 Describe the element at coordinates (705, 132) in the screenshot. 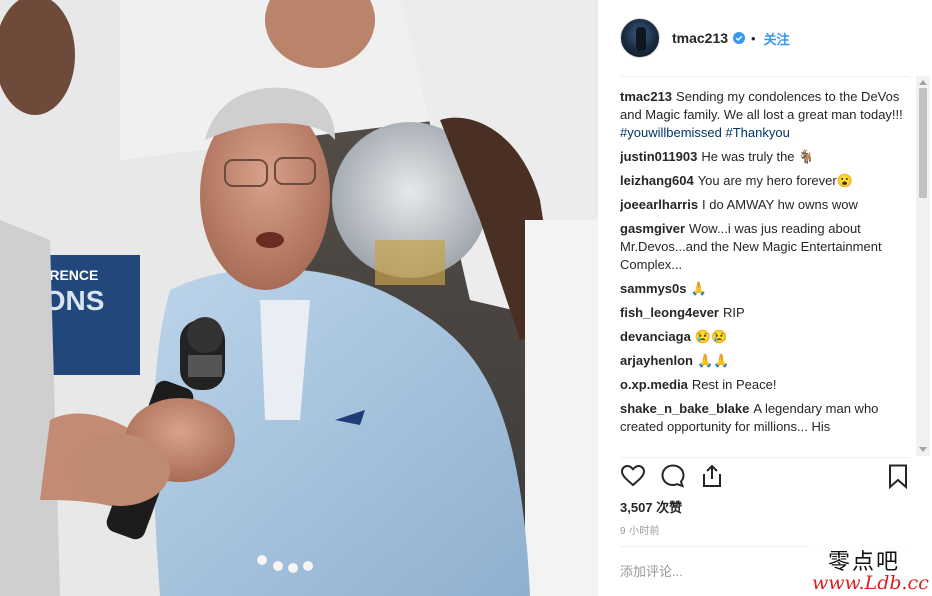

I see `hashtag-link: #youwillbemissed #Thankyou` at that location.